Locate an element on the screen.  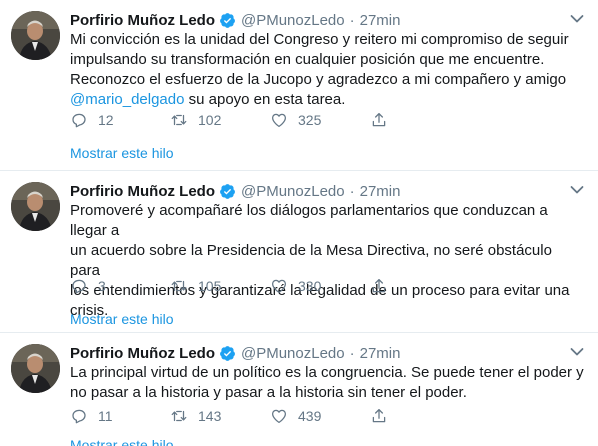
retweet-count: 143 is located at coordinates (210, 416).